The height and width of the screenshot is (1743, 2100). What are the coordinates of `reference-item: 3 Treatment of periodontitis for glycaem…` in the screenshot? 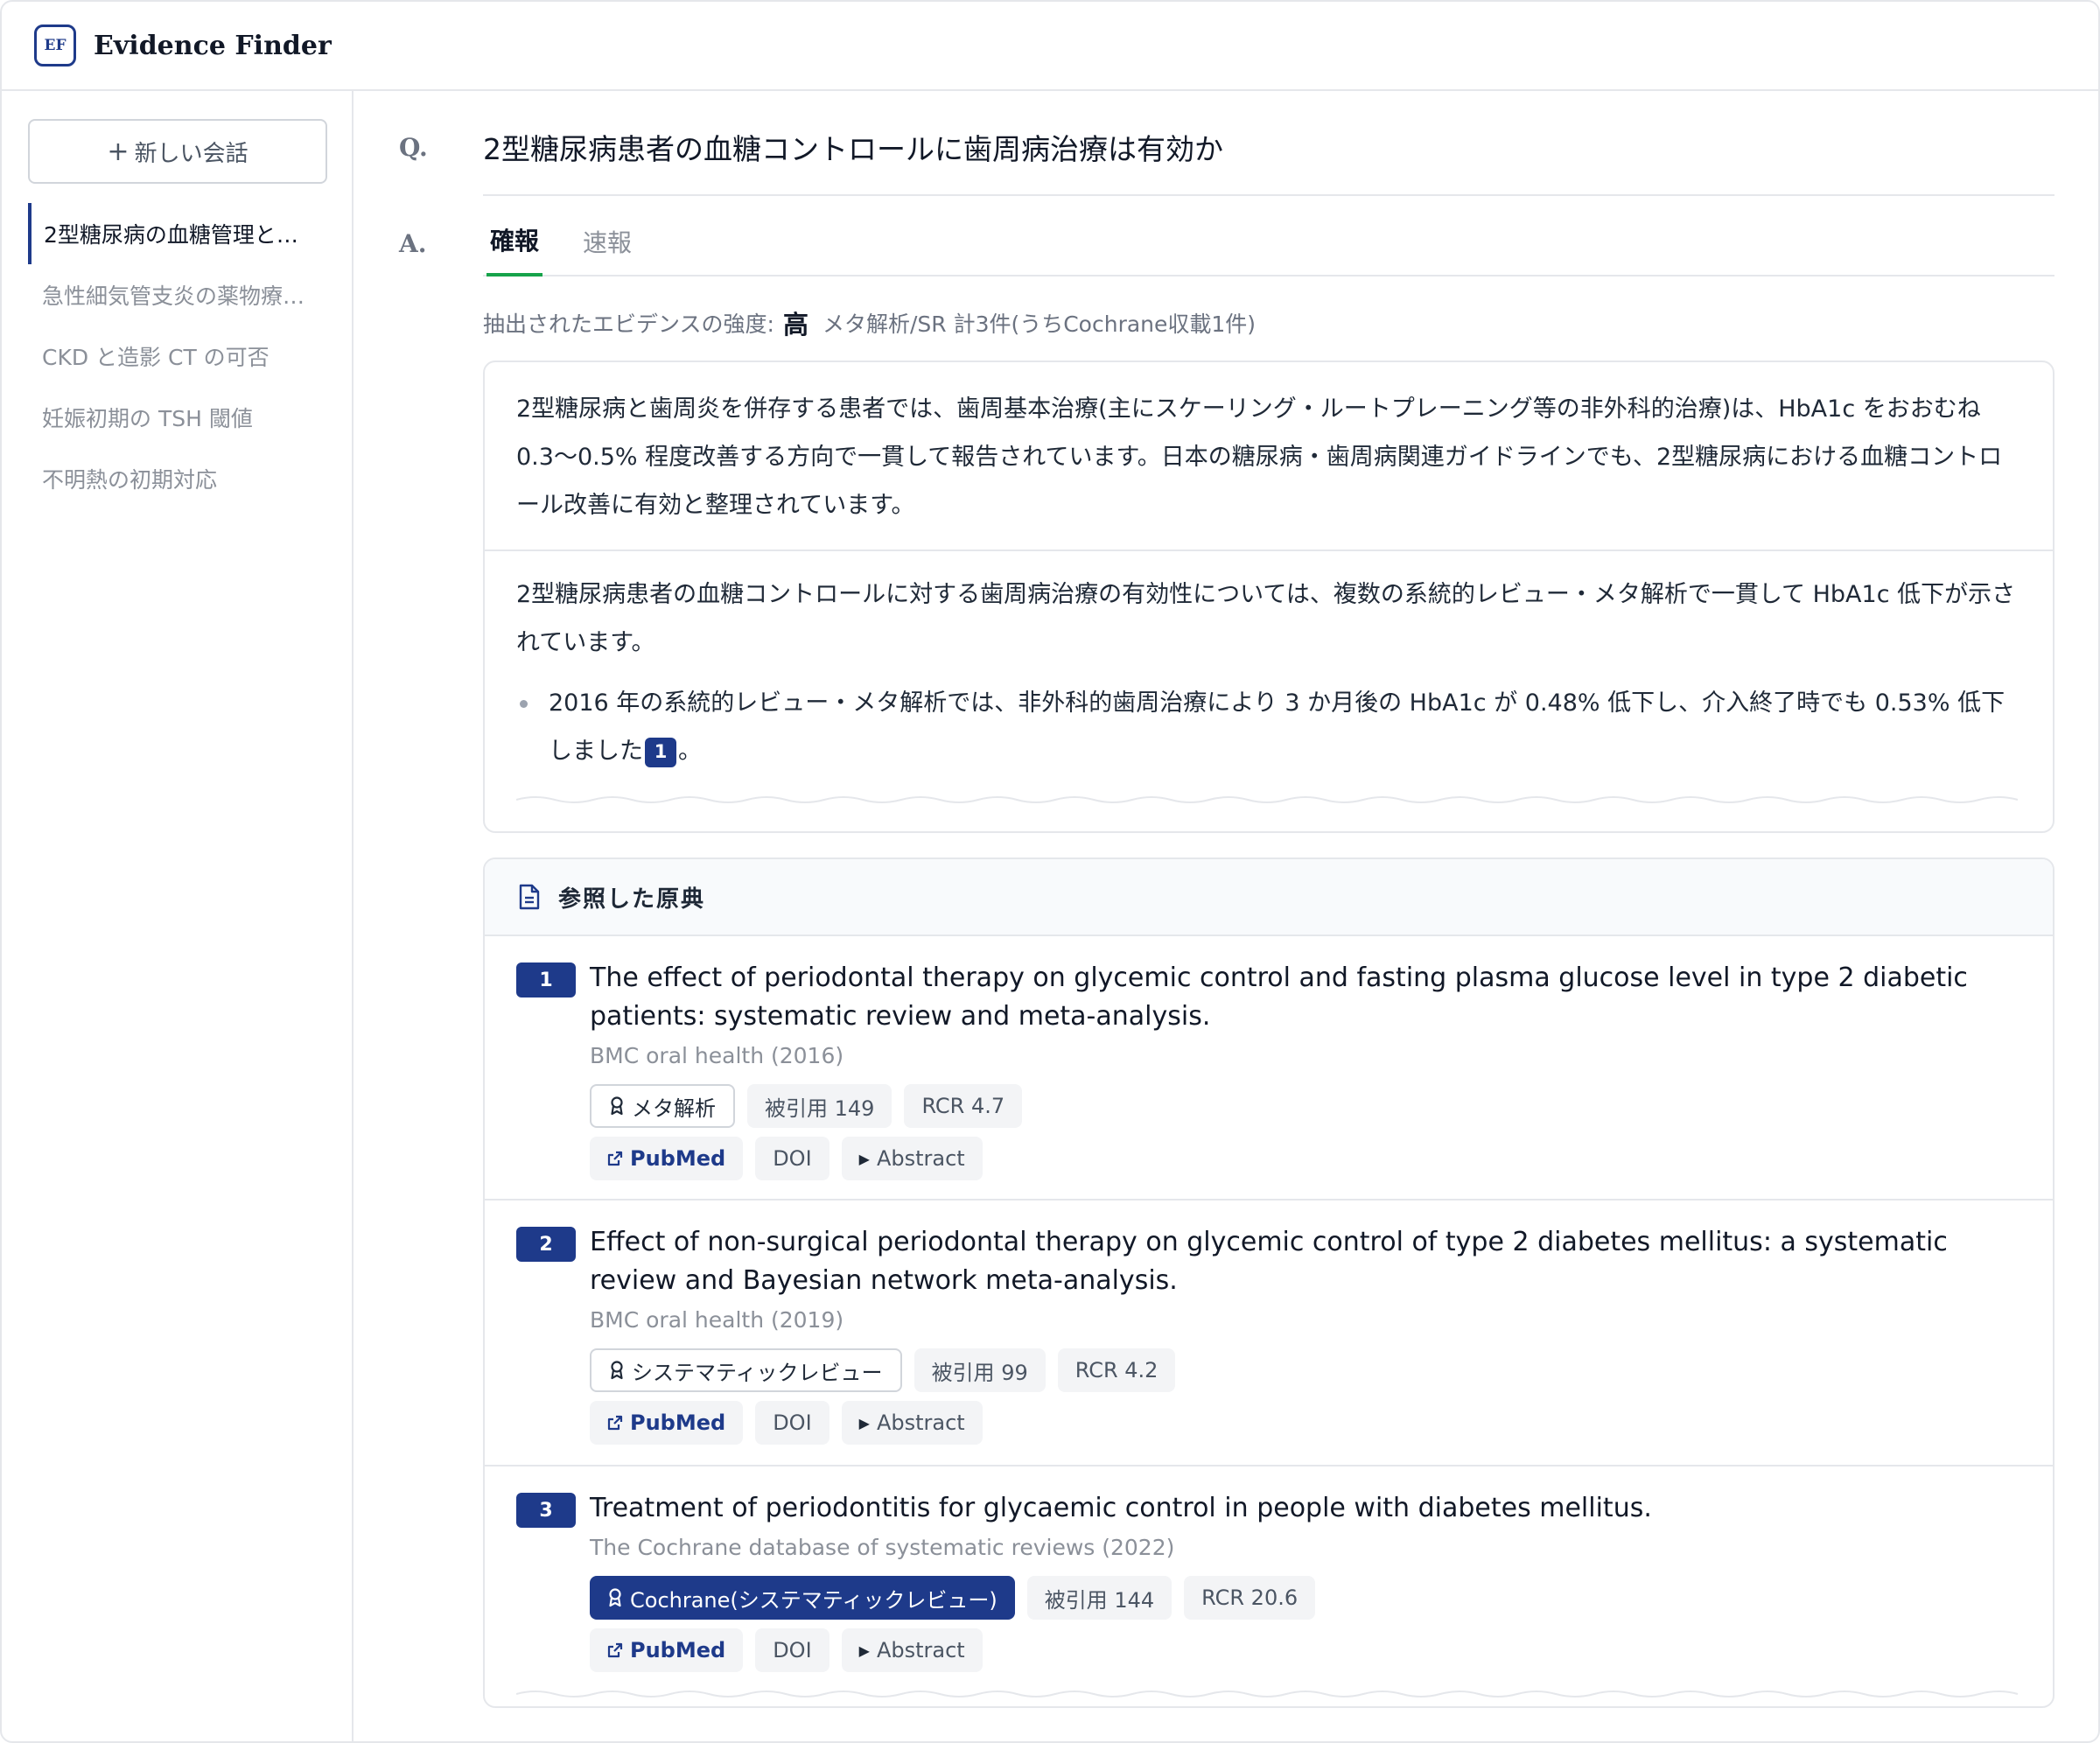 It's located at (1269, 1584).